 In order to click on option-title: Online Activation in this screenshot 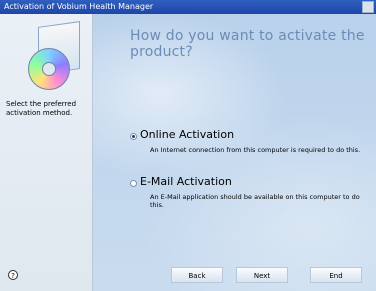, I will do `click(187, 134)`.